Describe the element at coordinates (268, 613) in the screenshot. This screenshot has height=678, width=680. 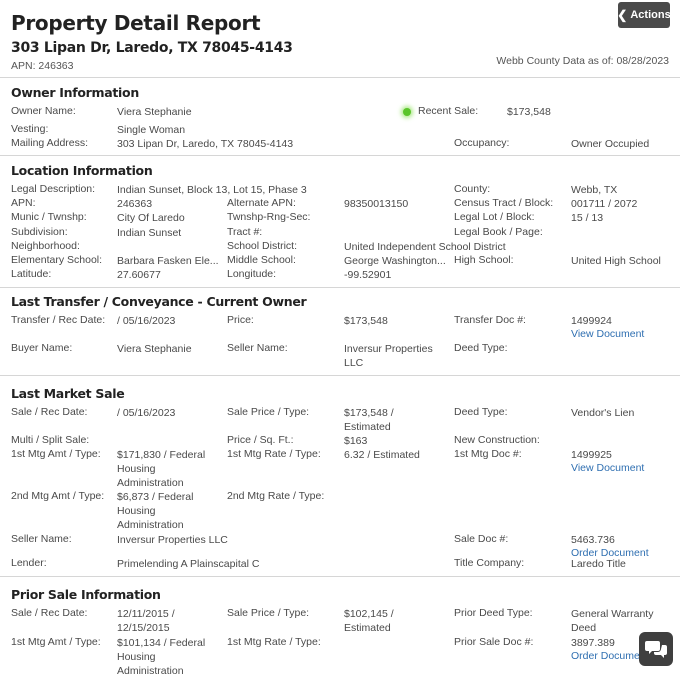
I see `prior-sale-price-label: Sale Price / Type:` at that location.